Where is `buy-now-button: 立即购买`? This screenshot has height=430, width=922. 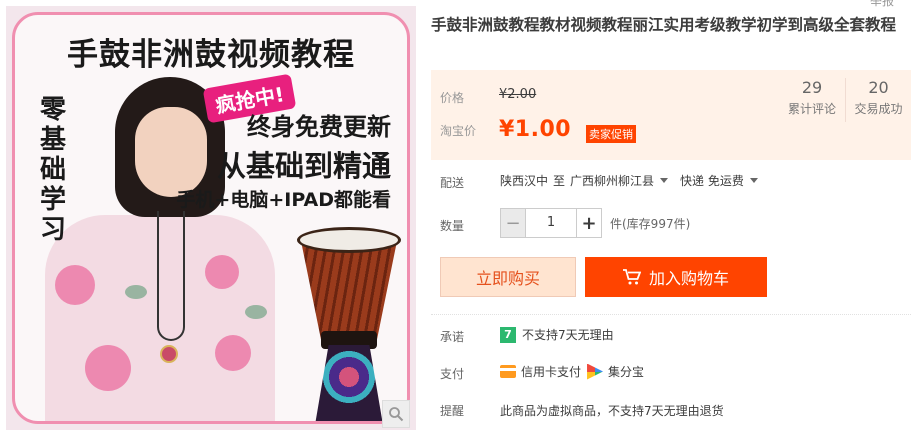
buy-now-button: 立即购买 is located at coordinates (508, 277).